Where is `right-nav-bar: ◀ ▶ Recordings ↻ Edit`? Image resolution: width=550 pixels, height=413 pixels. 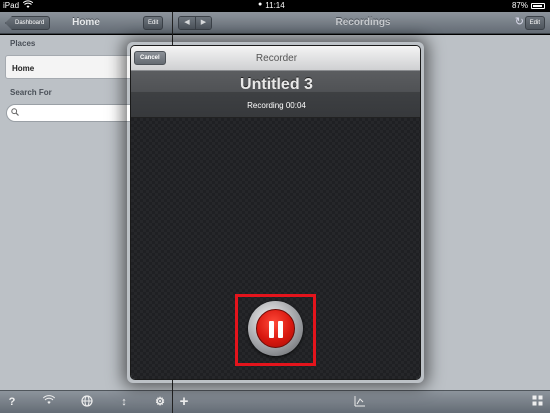 right-nav-bar: ◀ ▶ Recordings ↻ Edit is located at coordinates (361, 23).